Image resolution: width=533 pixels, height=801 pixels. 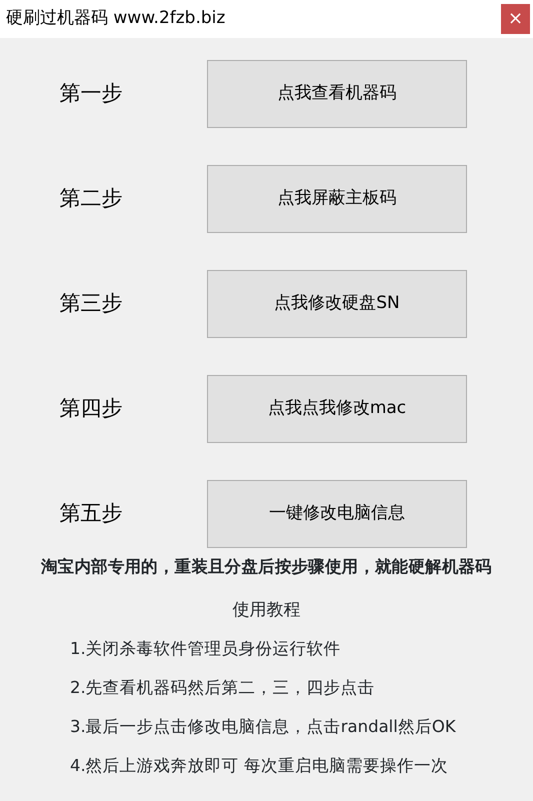 I want to click on step-label: 第四步, so click(x=91, y=408).